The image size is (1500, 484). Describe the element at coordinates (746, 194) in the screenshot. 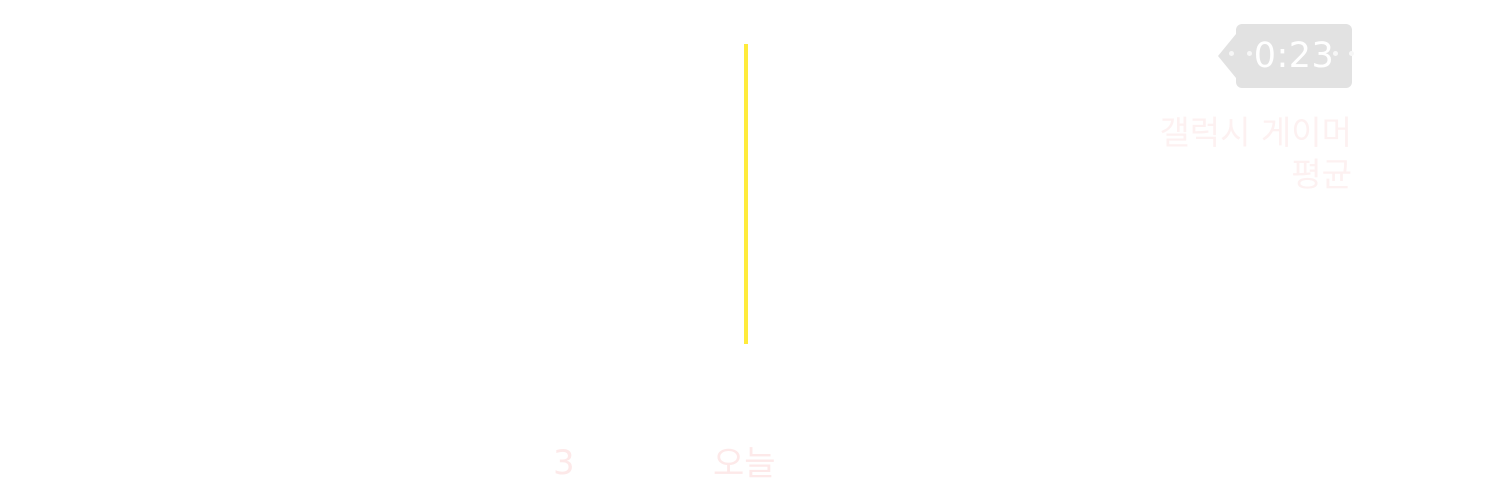

I see `today-bar` at that location.